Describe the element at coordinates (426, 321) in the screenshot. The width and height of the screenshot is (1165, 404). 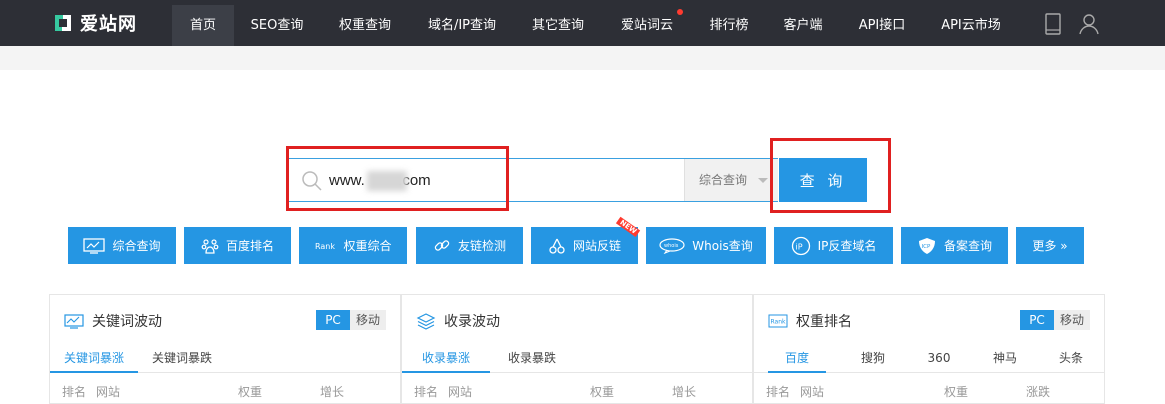
I see `layers-icon` at that location.